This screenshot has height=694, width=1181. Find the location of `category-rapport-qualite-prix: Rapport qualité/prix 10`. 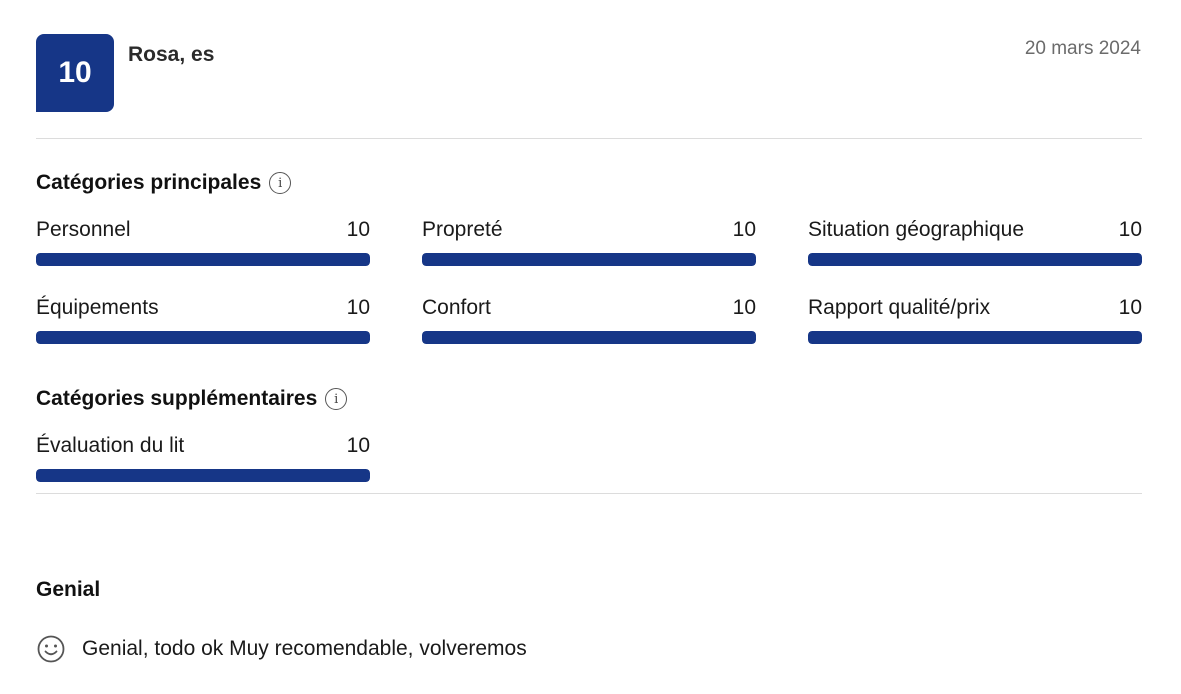

category-rapport-qualite-prix: Rapport qualité/prix 10 is located at coordinates (975, 319).